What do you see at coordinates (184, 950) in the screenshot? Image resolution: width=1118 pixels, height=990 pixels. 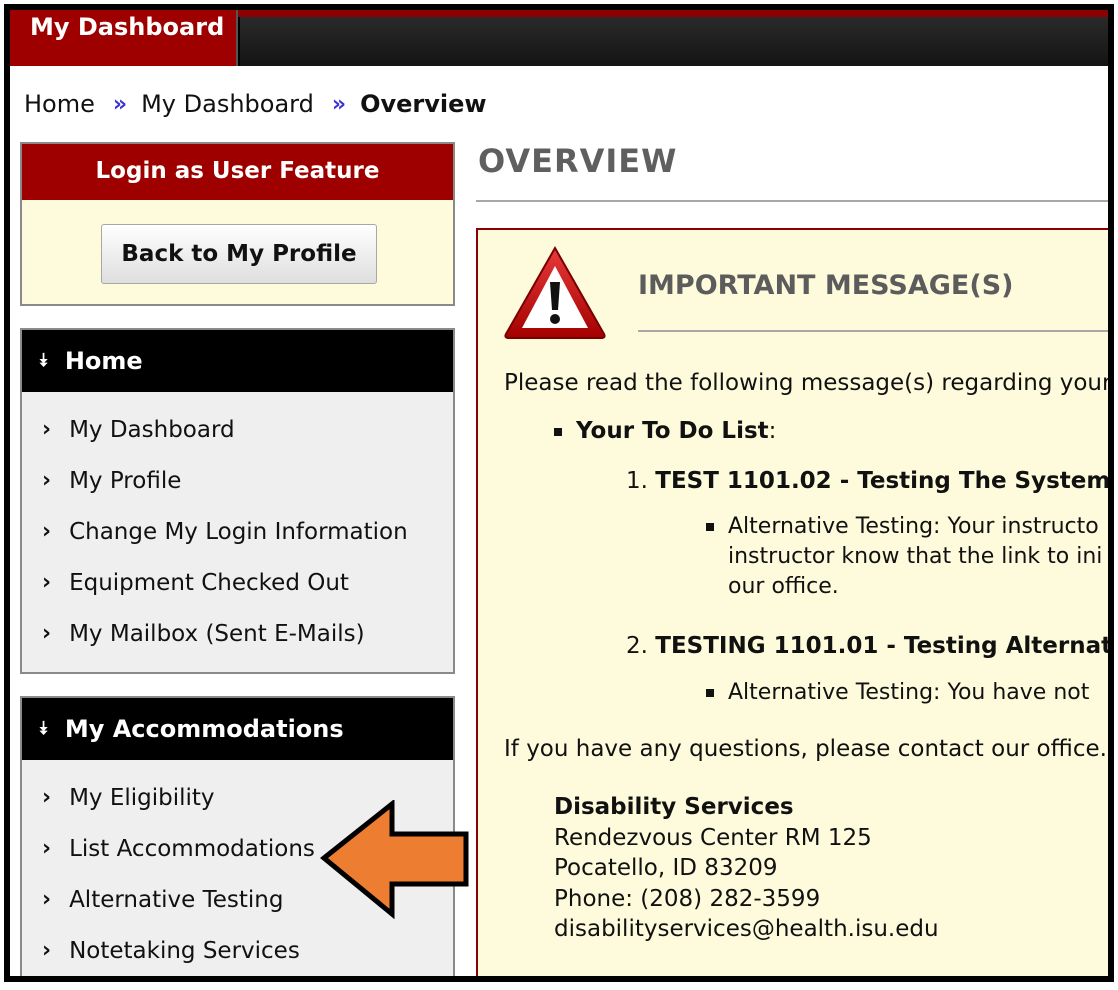 I see `sidebar-item-label: Notetaking Services` at bounding box center [184, 950].